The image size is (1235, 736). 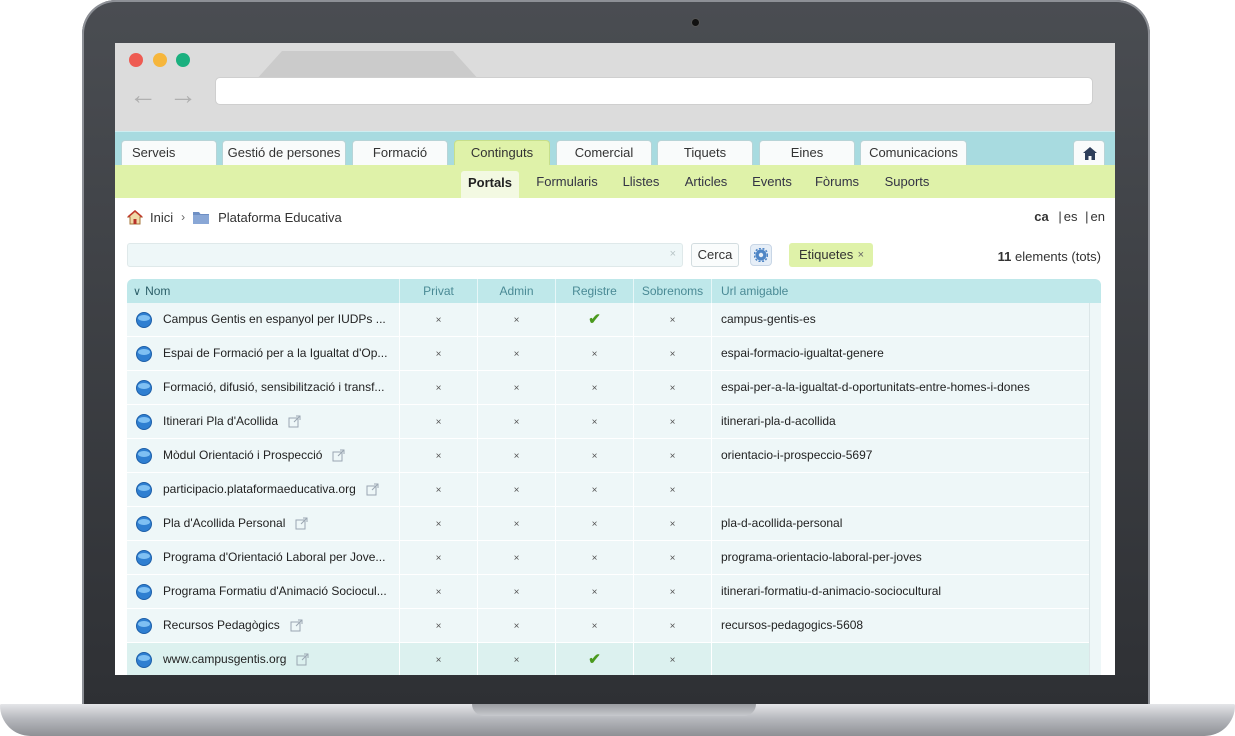 I want to click on column-header-privat: Privat, so click(x=438, y=291).